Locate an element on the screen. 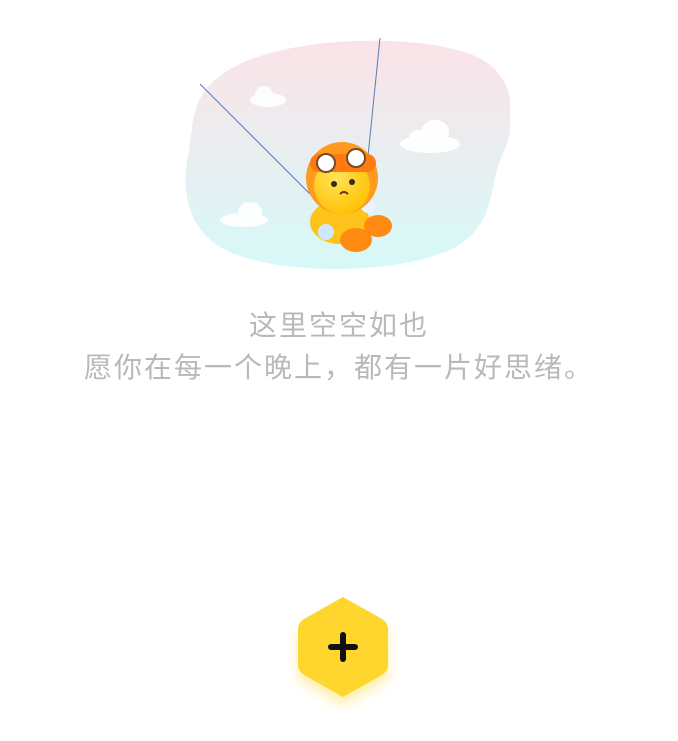  hexagon-fab is located at coordinates (343, 651).